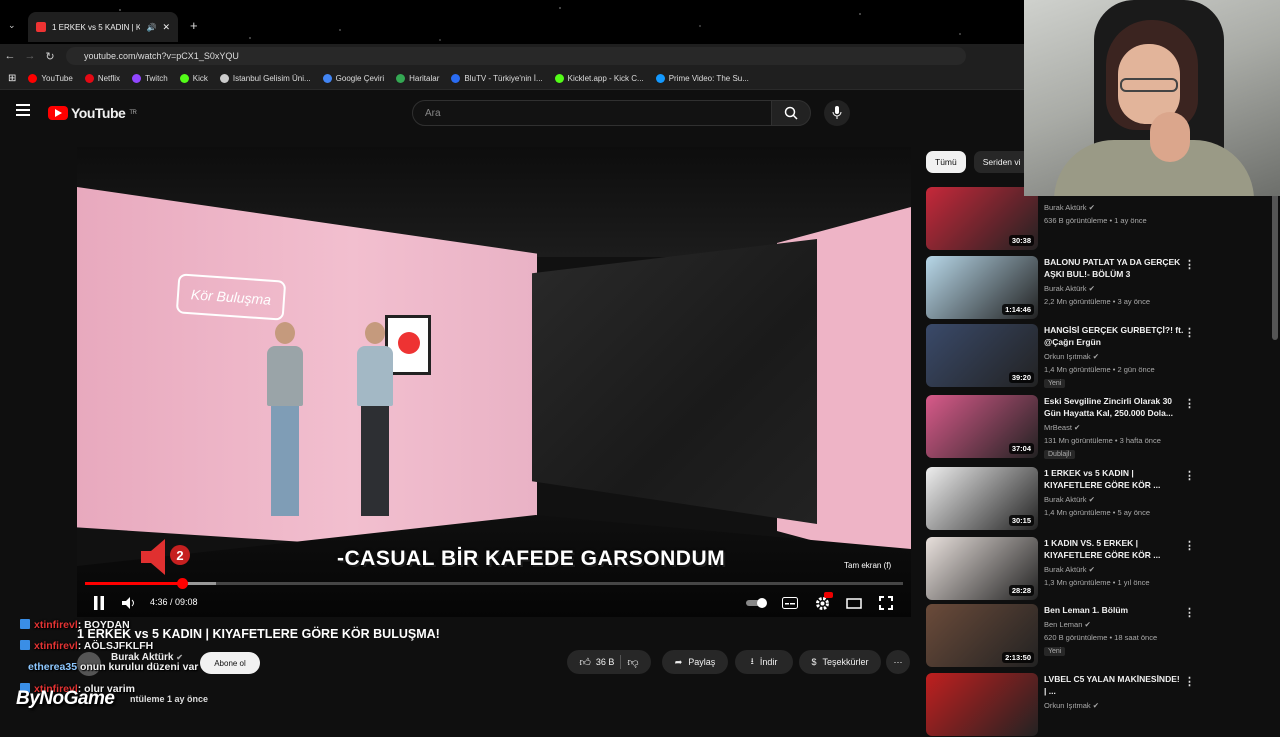 The image size is (1280, 737). I want to click on subscribe-button: Abone ol, so click(230, 663).